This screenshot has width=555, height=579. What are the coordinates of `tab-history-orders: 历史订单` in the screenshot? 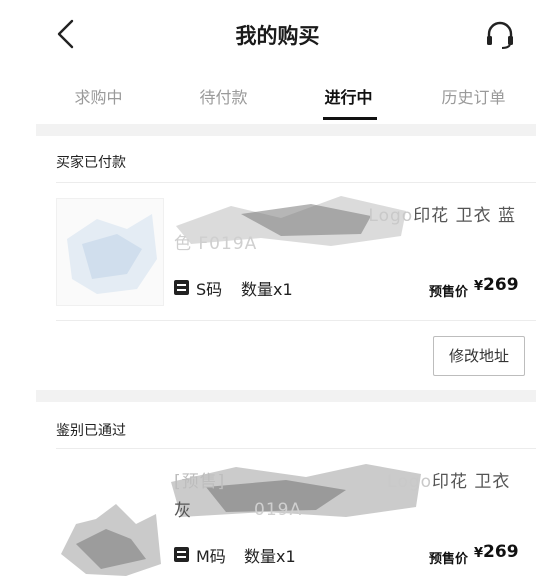 It's located at (473, 96).